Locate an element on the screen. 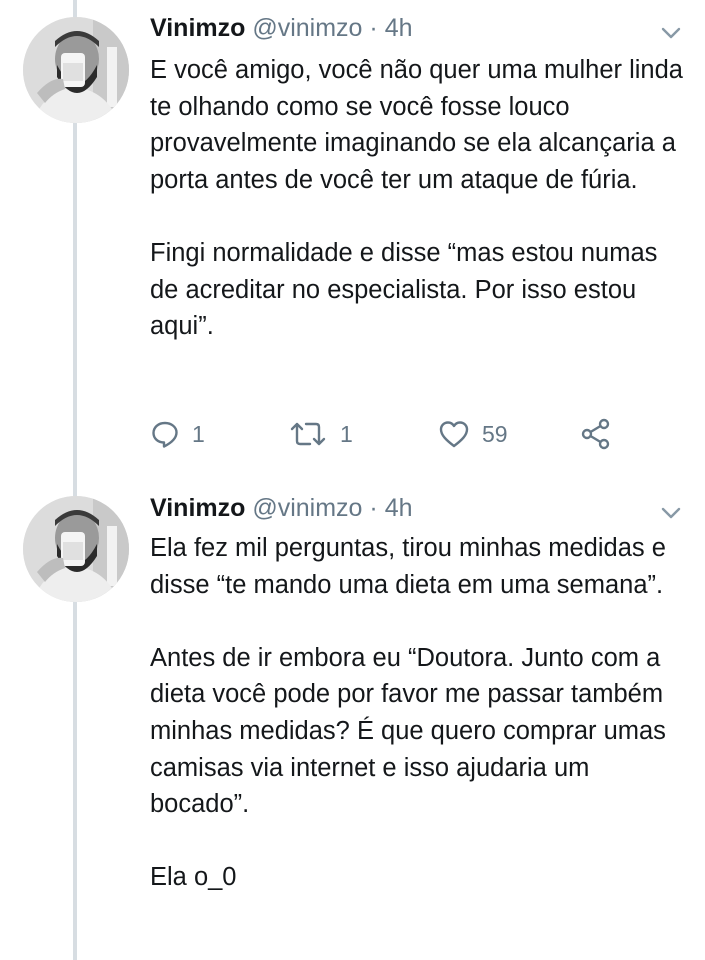 This screenshot has width=705, height=960. reply-button: 1 is located at coordinates (177, 434).